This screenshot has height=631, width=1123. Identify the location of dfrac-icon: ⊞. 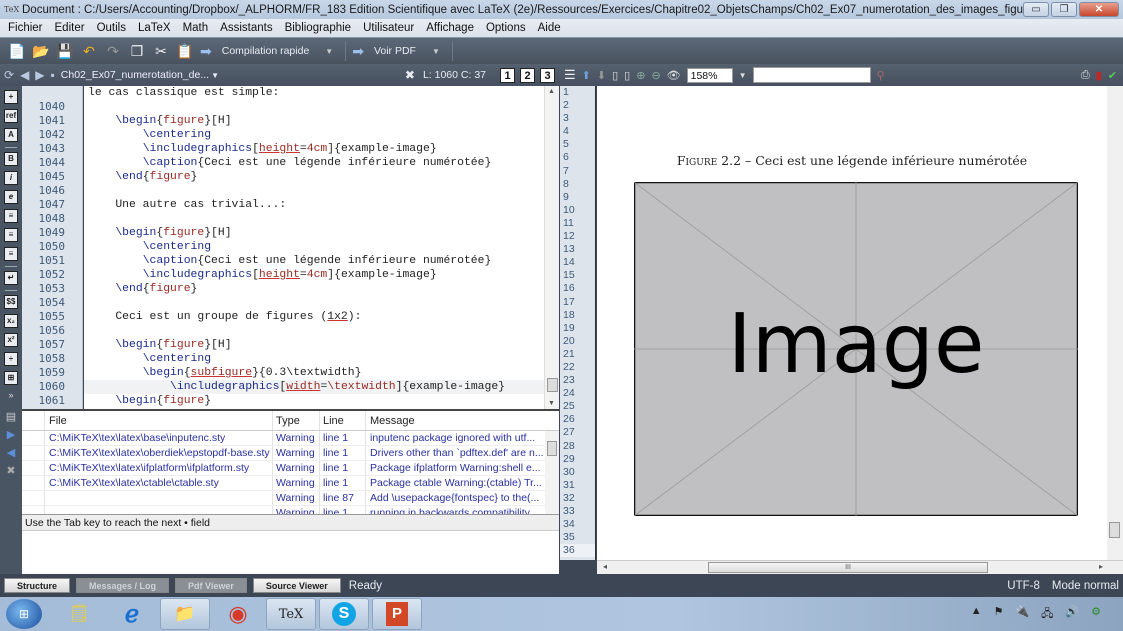
(11, 378).